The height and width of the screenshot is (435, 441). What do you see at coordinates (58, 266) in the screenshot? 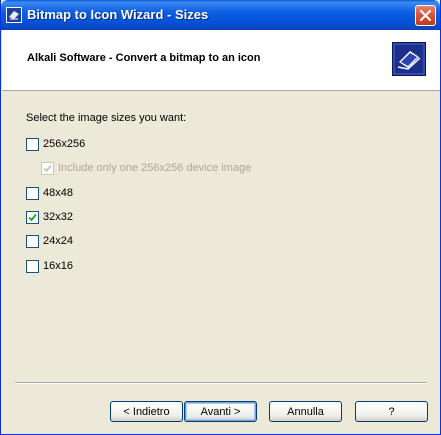
I see `option-16-label: 16x16` at bounding box center [58, 266].